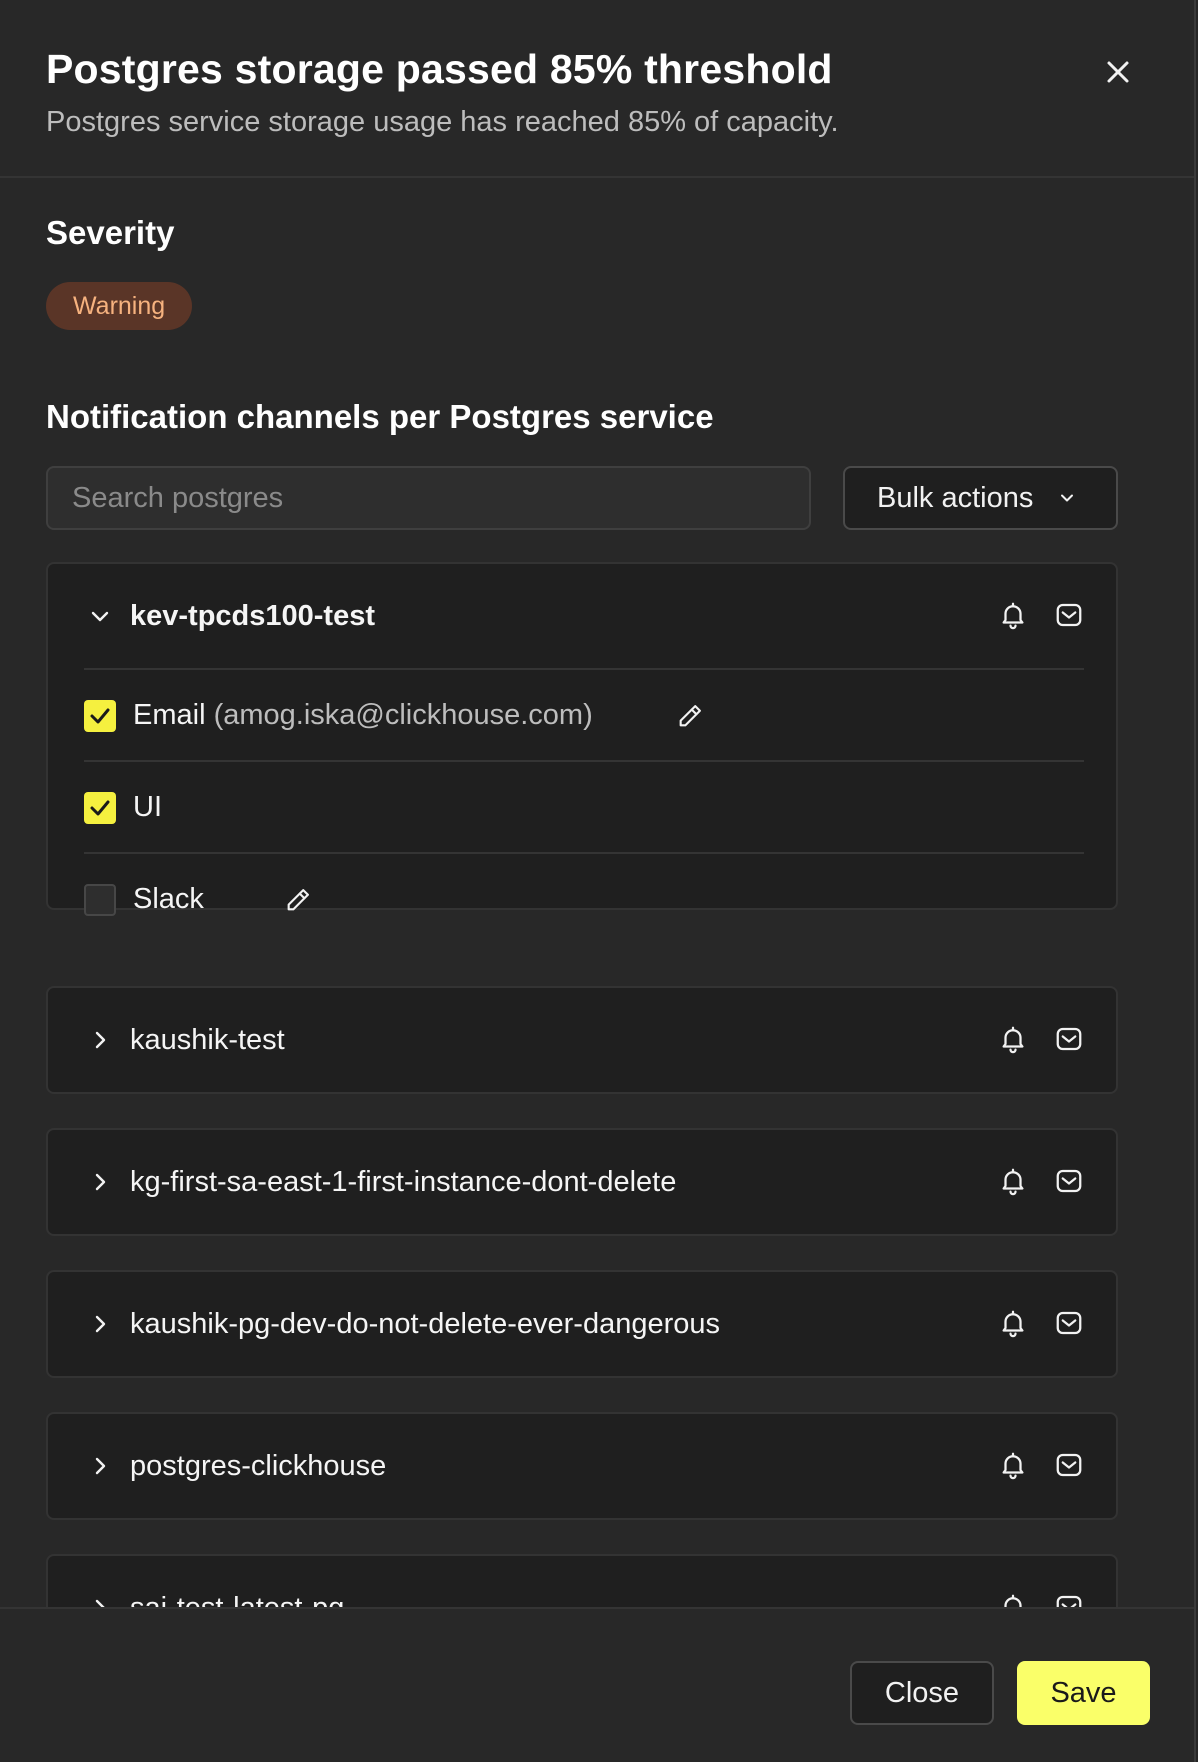 The width and height of the screenshot is (1198, 1762). What do you see at coordinates (439, 69) in the screenshot?
I see `page-title: Postgres storage passed 85% threshold` at bounding box center [439, 69].